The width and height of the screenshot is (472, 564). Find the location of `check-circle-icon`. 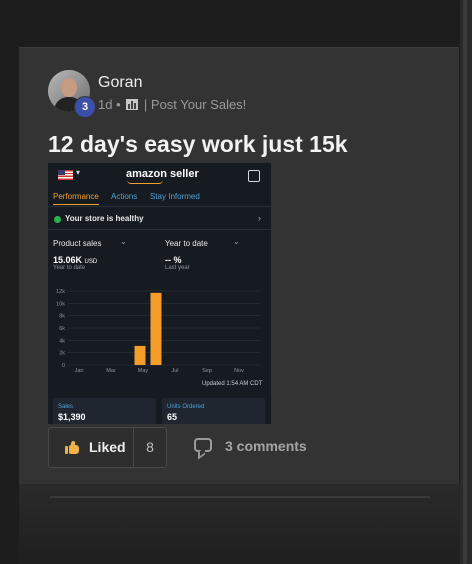

check-circle-icon is located at coordinates (57, 219).